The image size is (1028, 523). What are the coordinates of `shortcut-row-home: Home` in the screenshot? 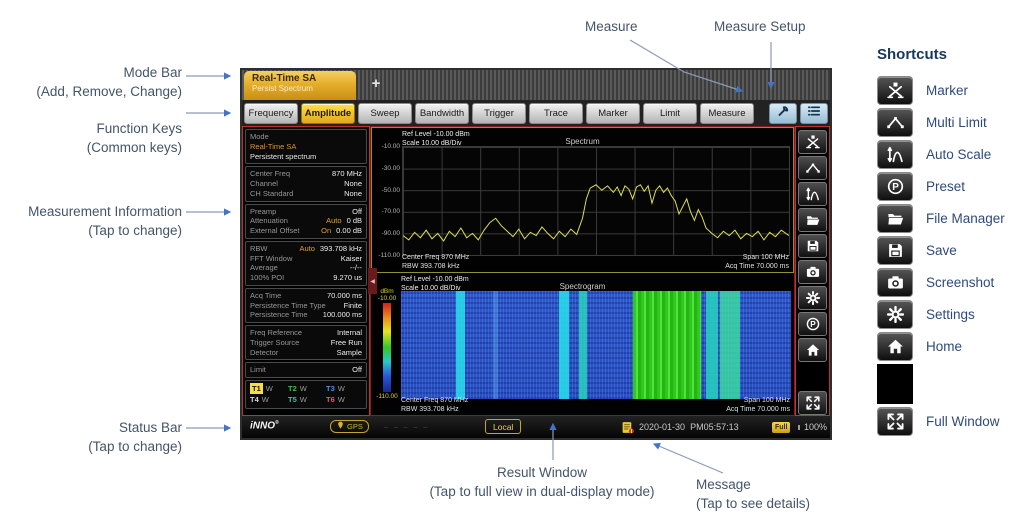 It's located at (941, 346).